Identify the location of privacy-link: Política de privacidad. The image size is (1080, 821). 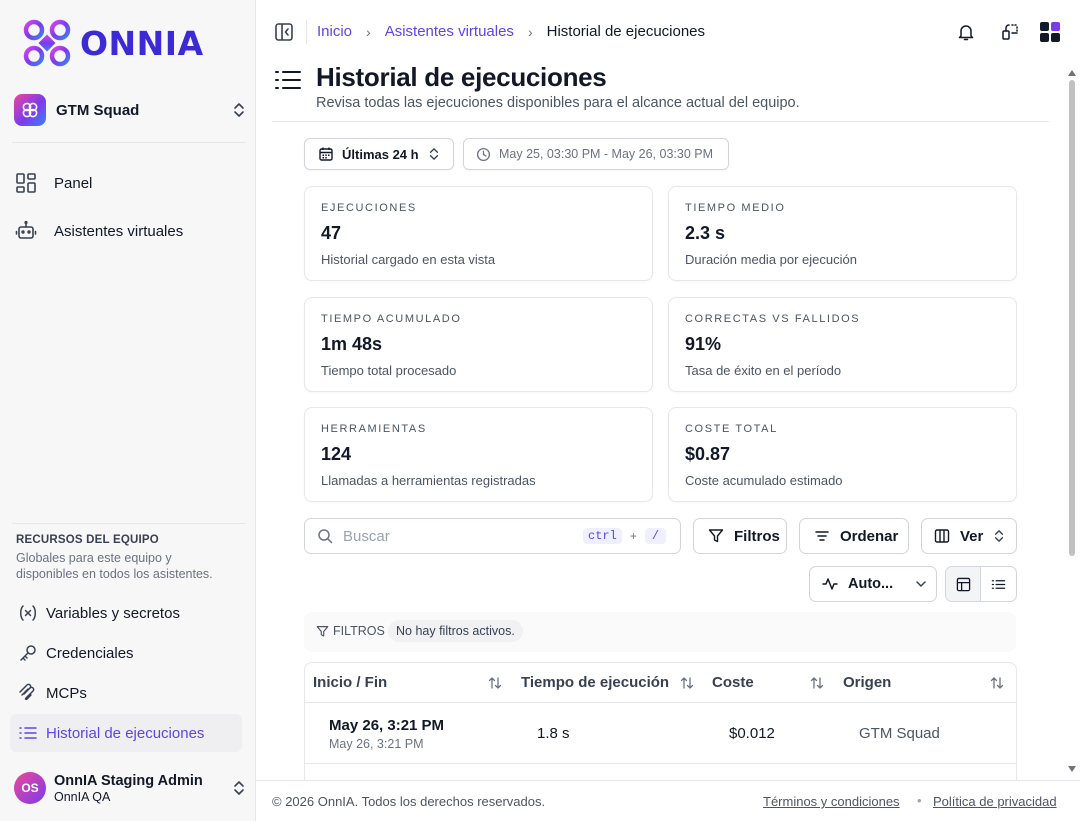
(995, 801).